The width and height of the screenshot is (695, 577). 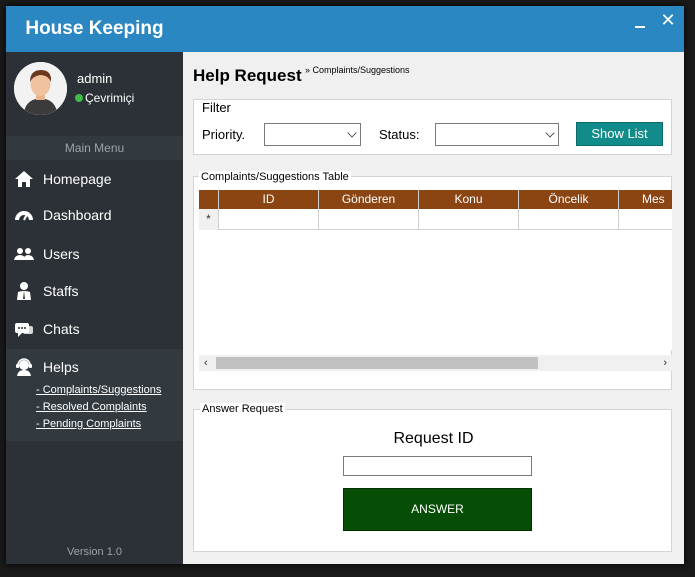 I want to click on sidebar-item-label: Users, so click(x=61, y=253).